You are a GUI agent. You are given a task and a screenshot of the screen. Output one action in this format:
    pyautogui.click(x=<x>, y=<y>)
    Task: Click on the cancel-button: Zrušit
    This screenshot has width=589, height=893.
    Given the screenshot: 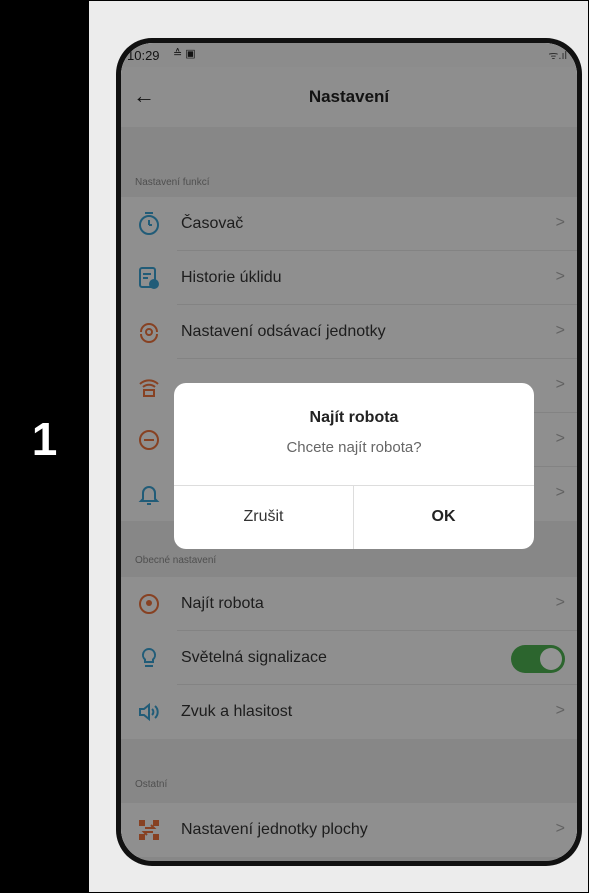 What is the action you would take?
    pyautogui.click(x=263, y=517)
    